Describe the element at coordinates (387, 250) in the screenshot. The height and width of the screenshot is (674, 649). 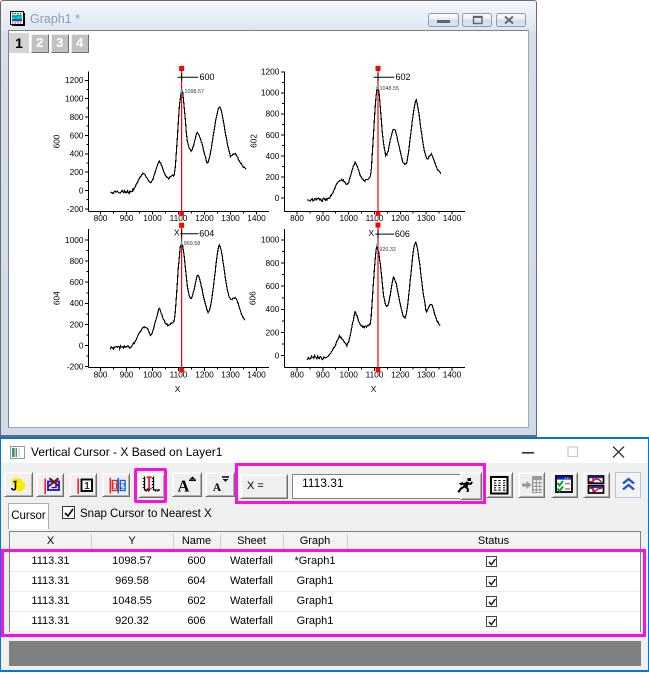
I see `svg-text: 920.32` at that location.